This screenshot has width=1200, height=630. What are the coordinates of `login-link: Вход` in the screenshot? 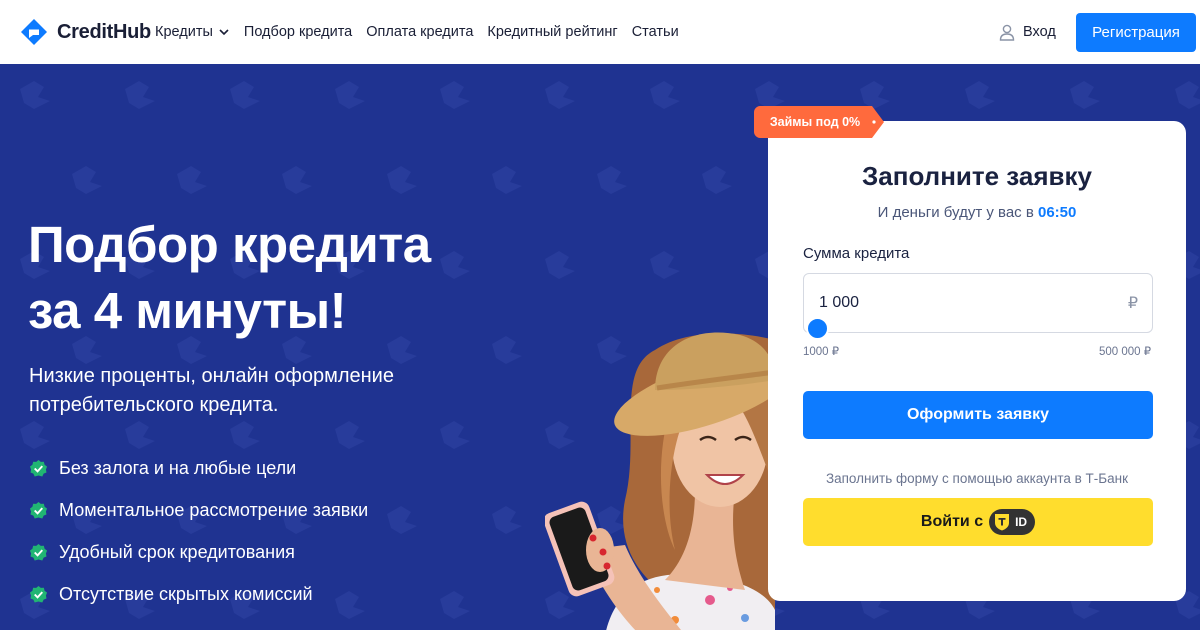 It's located at (1027, 32).